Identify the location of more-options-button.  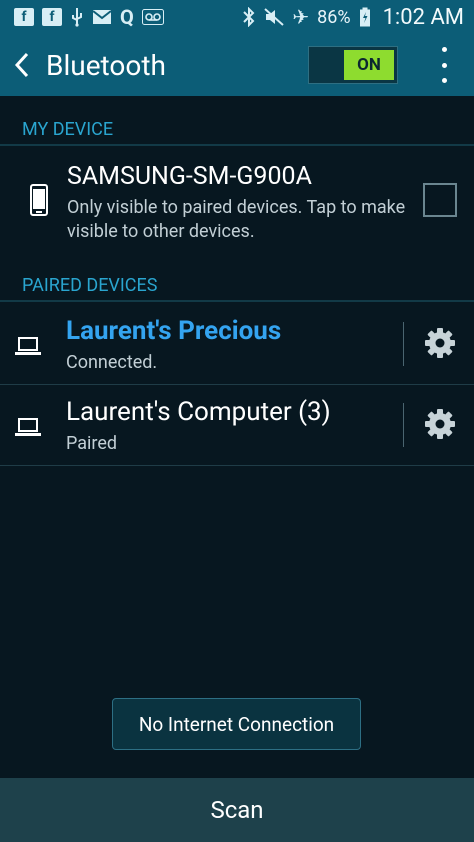
(444, 65).